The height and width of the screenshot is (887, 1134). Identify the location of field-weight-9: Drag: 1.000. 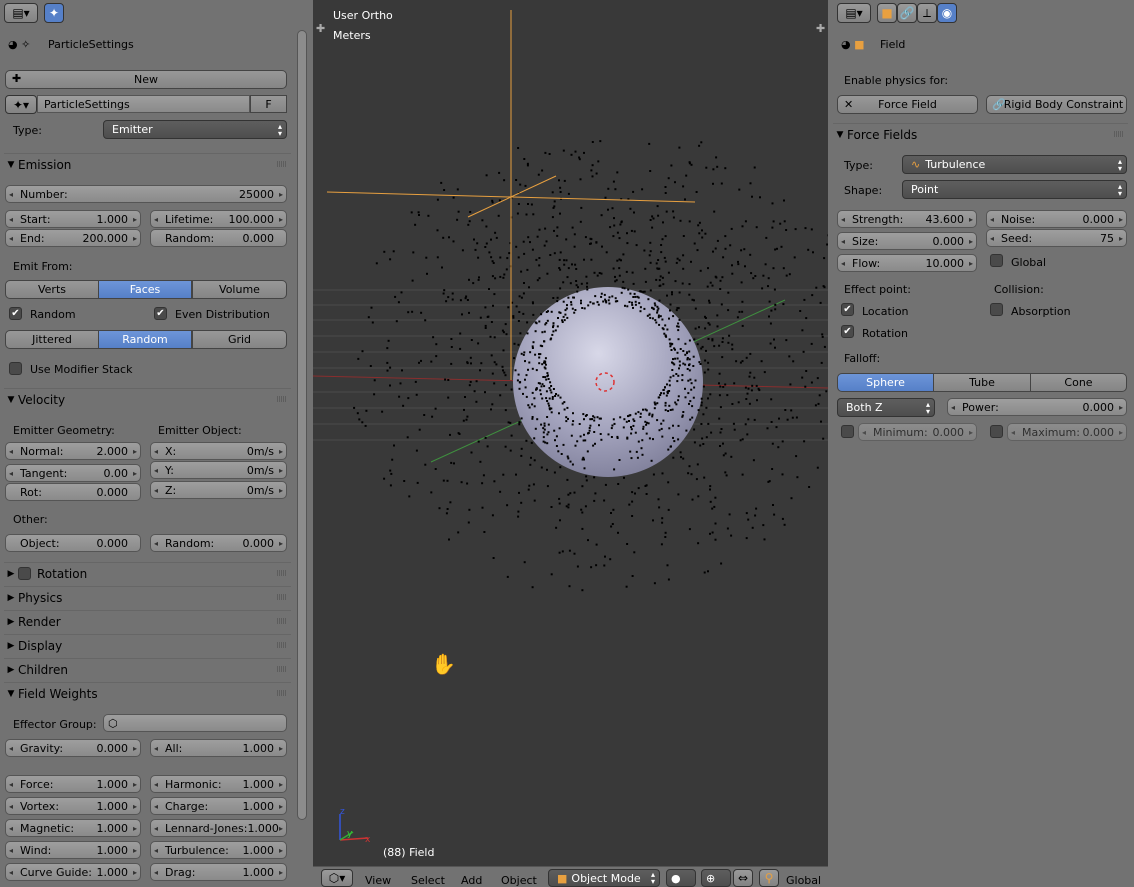
(218, 872).